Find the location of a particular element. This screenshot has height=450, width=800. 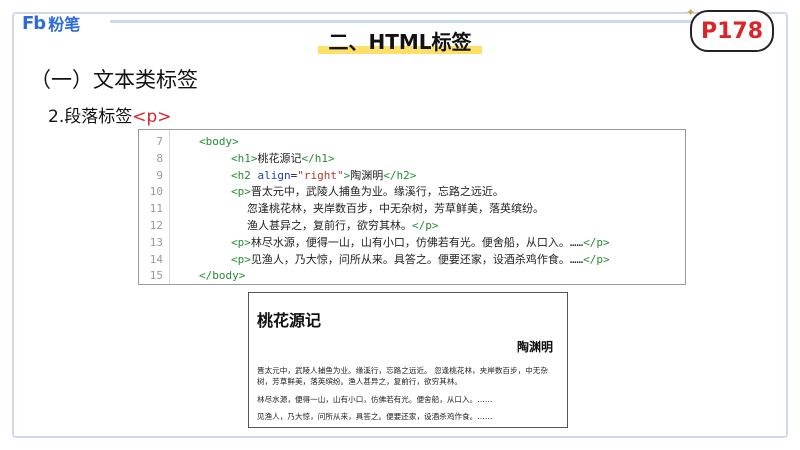

line-number: 9 is located at coordinates (159, 175).